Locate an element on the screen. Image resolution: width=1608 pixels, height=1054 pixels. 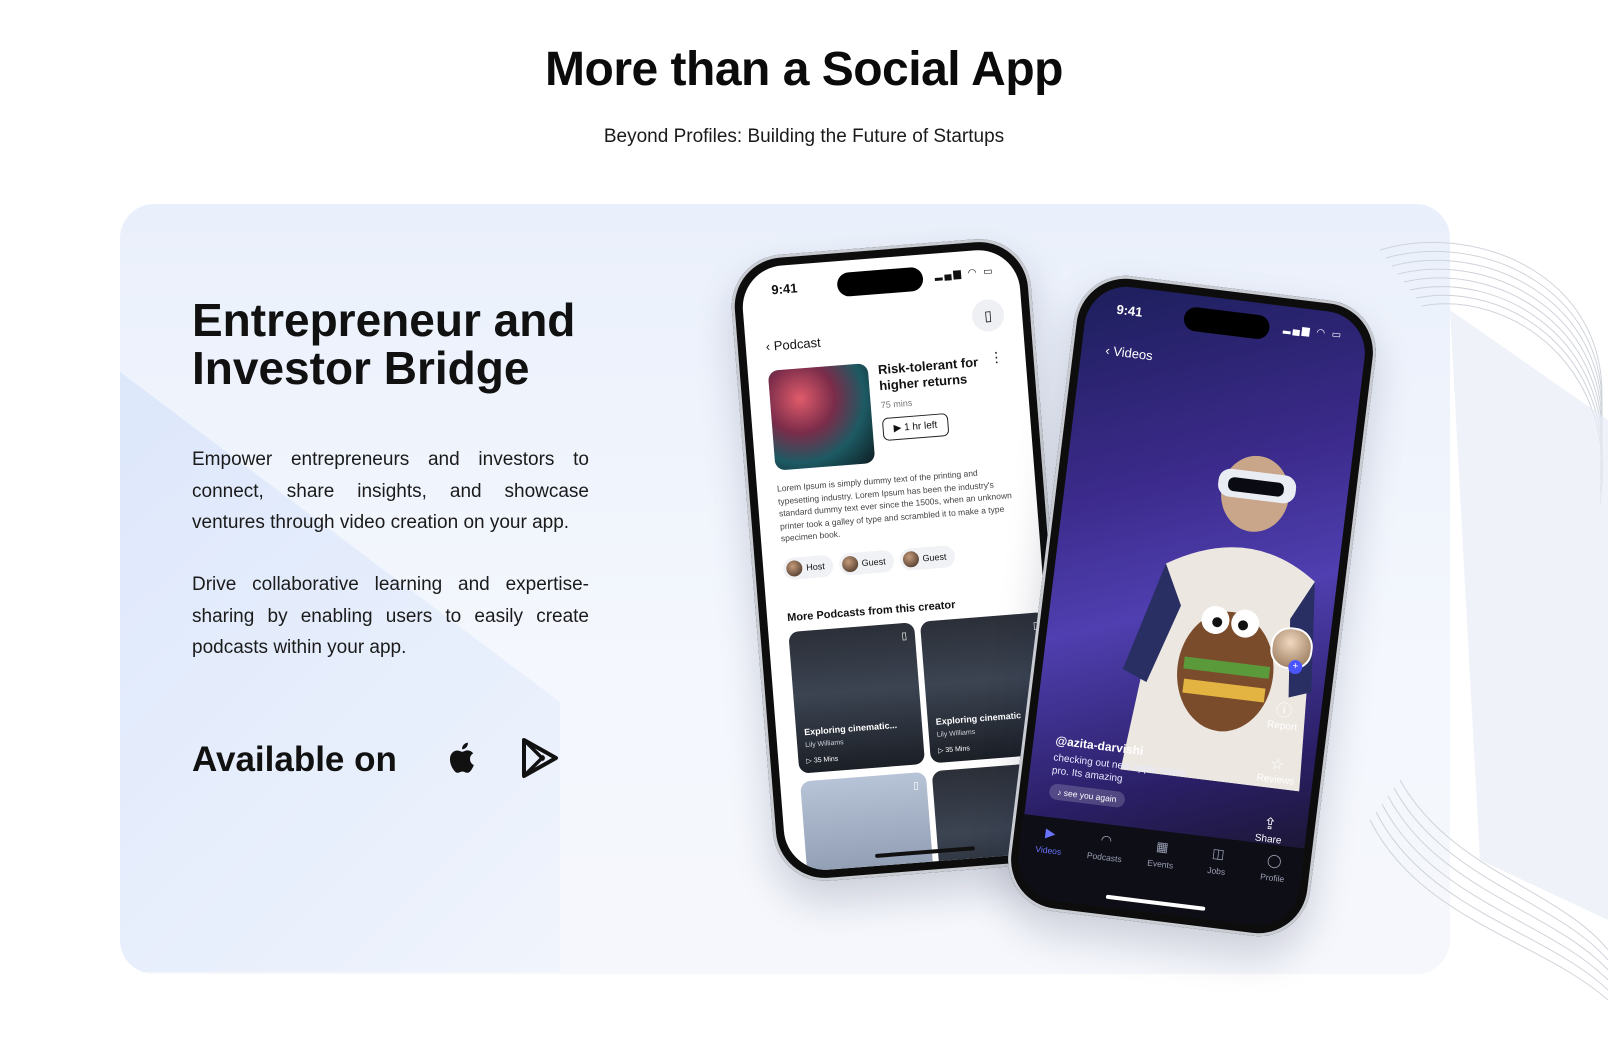
back-nav: ‹ Videos is located at coordinates (1129, 353).